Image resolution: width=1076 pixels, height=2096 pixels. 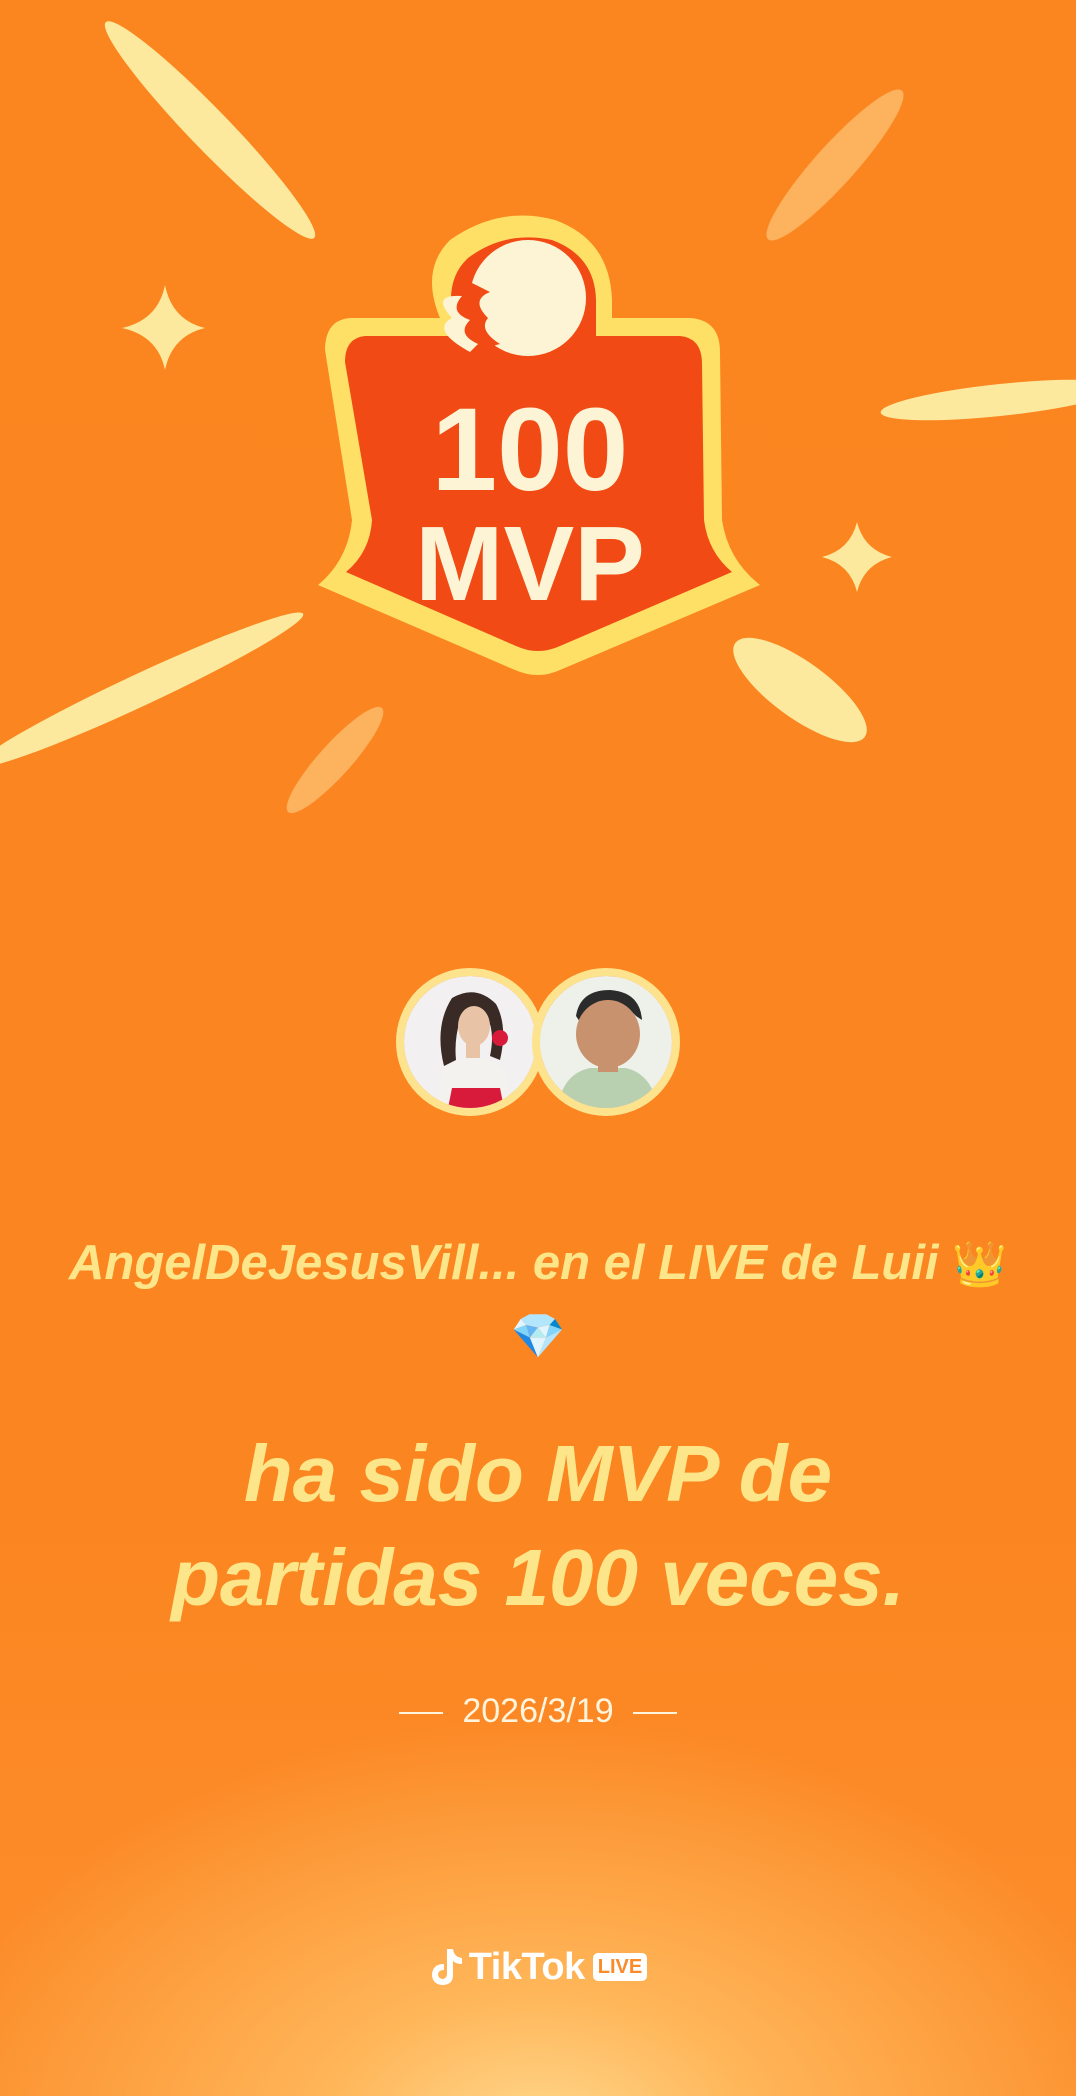 What do you see at coordinates (530, 564) in the screenshot?
I see `badge-label: MVP` at bounding box center [530, 564].